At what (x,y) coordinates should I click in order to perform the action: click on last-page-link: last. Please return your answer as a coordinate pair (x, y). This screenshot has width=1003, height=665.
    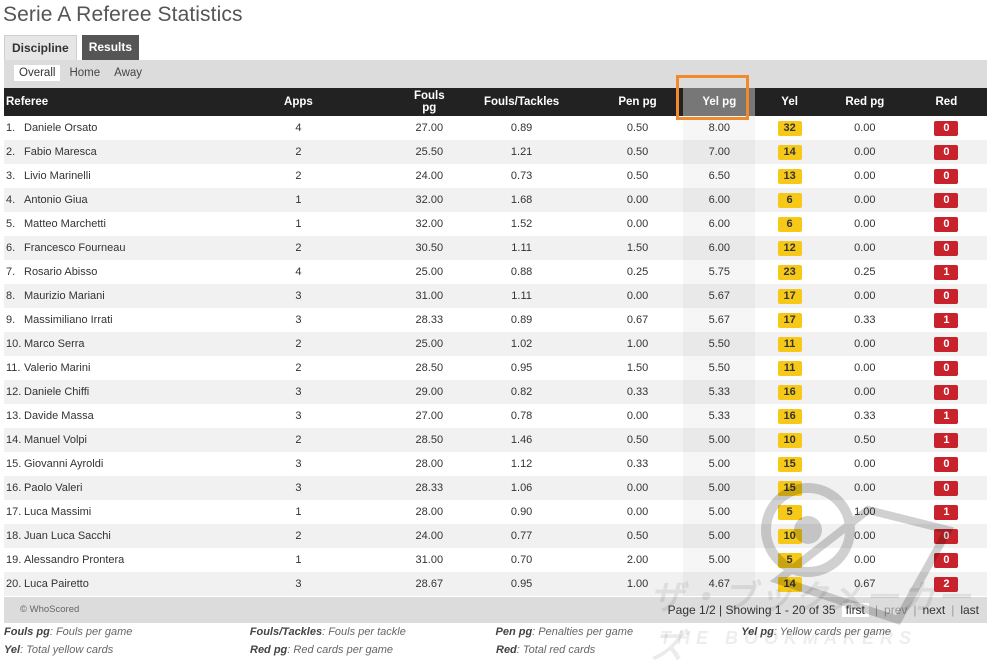
    Looking at the image, I should click on (969, 610).